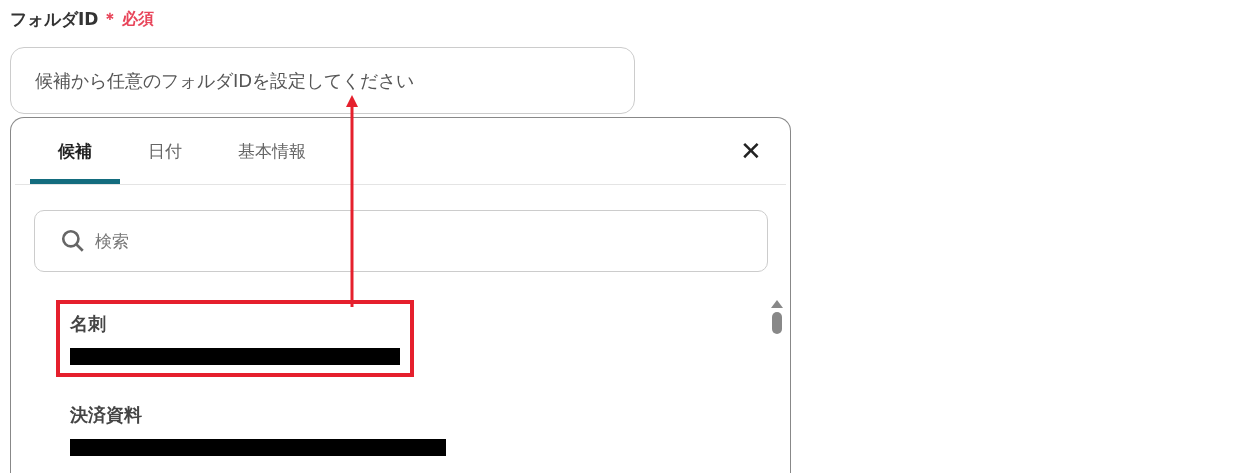 The width and height of the screenshot is (1233, 473). I want to click on field-label: フォルダID, so click(54, 19).